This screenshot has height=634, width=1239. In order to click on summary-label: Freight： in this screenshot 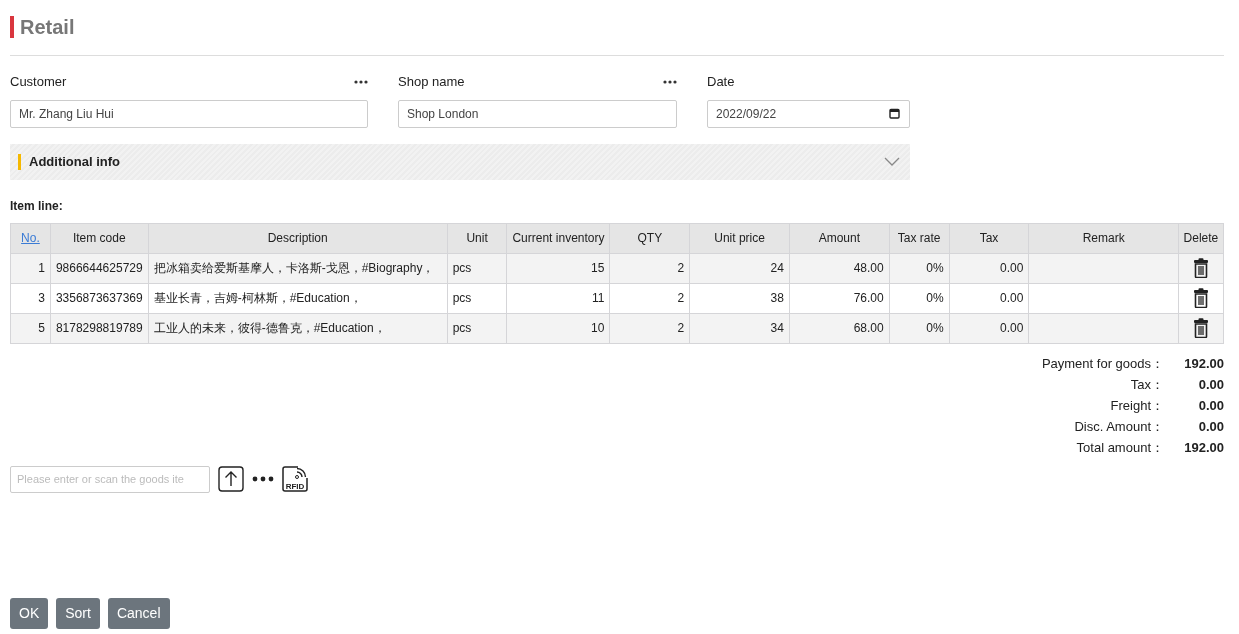, I will do `click(1137, 405)`.